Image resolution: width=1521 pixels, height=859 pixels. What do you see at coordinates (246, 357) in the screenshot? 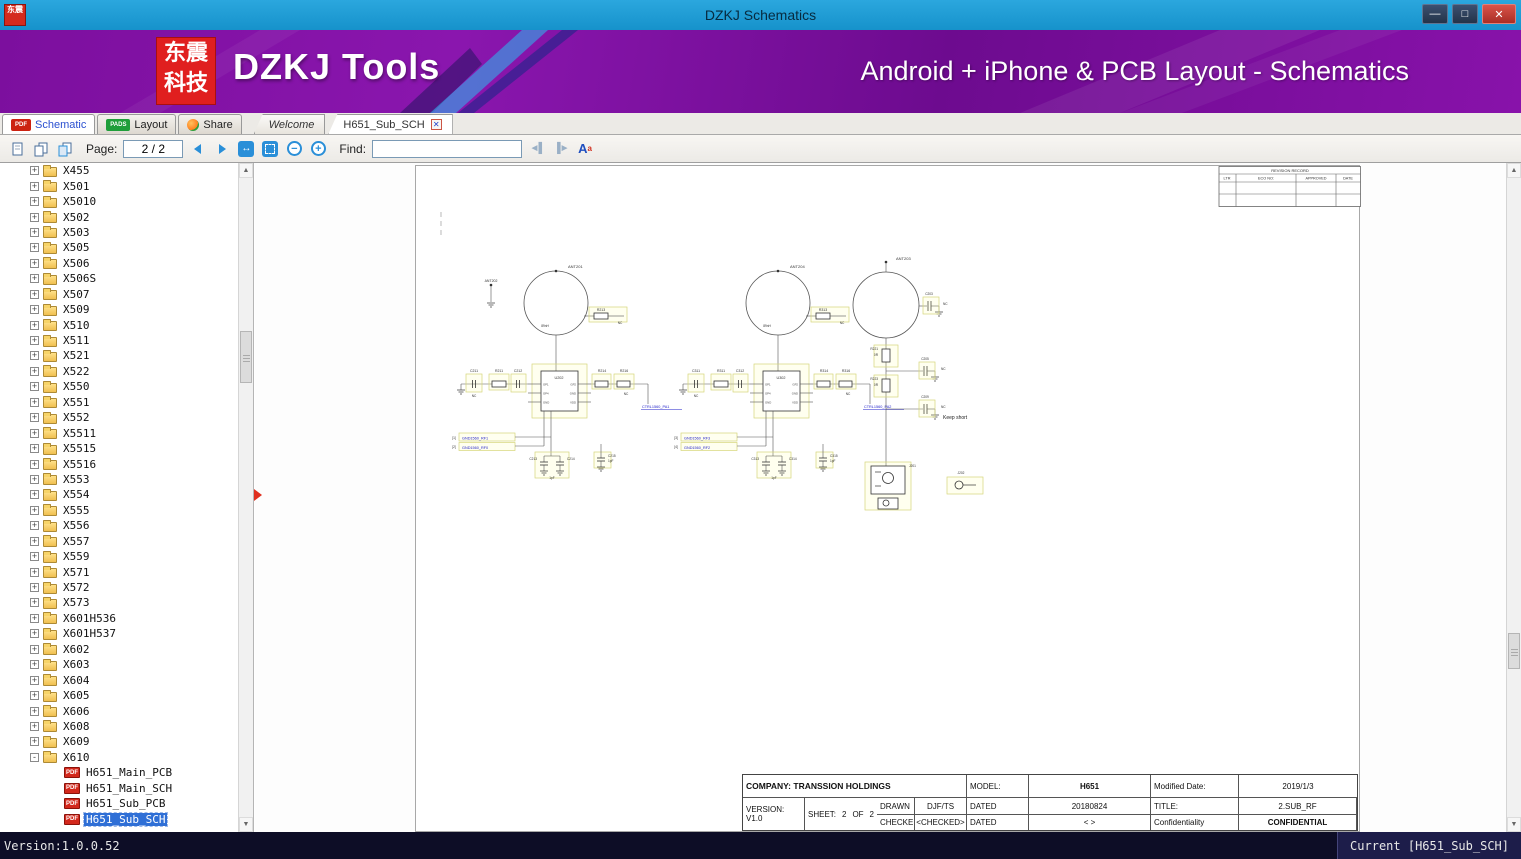
I see `sidebar-scroll-thumb` at bounding box center [246, 357].